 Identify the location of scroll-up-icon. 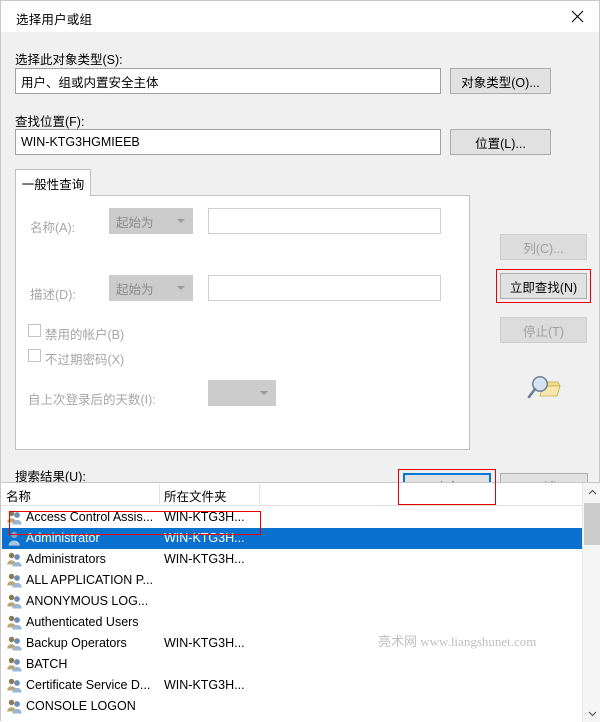
(591, 492).